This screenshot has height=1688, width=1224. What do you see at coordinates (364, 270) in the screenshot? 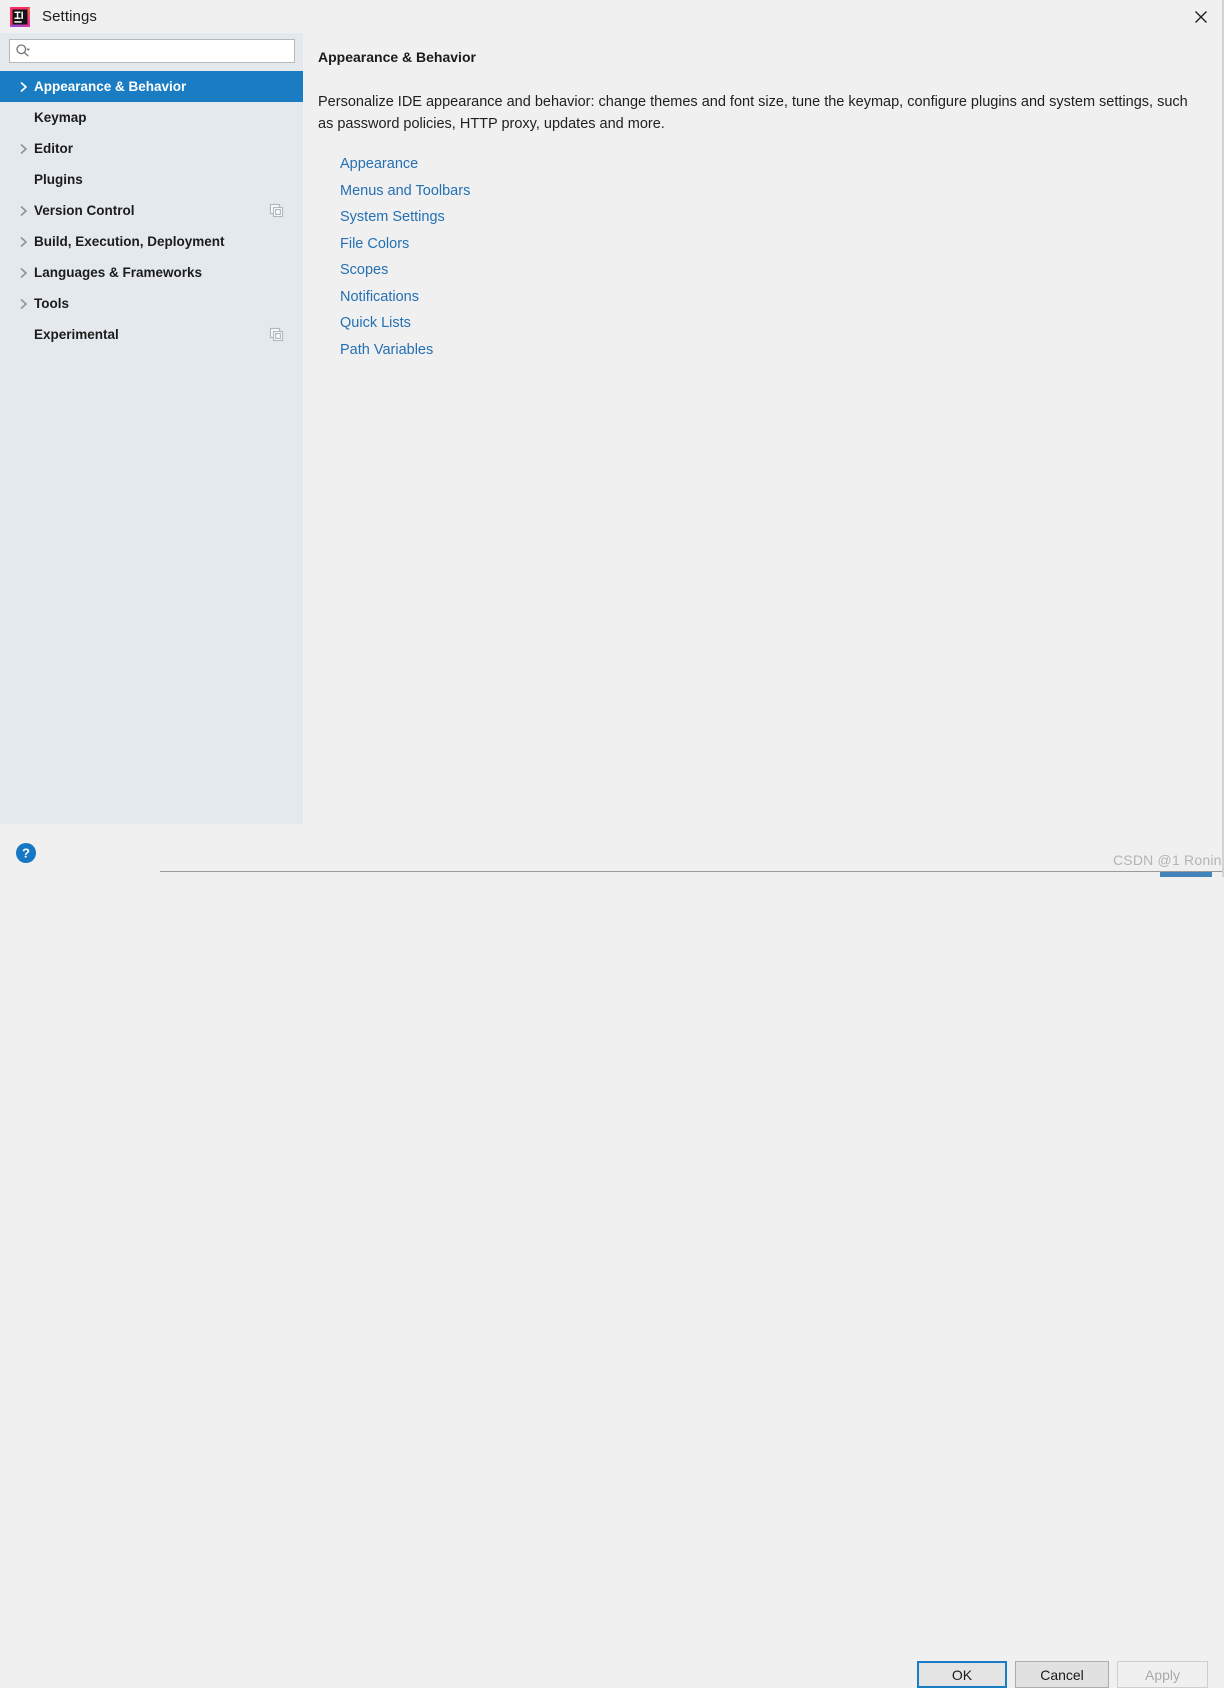
I see `settings-link-scopes: Scopes` at bounding box center [364, 270].